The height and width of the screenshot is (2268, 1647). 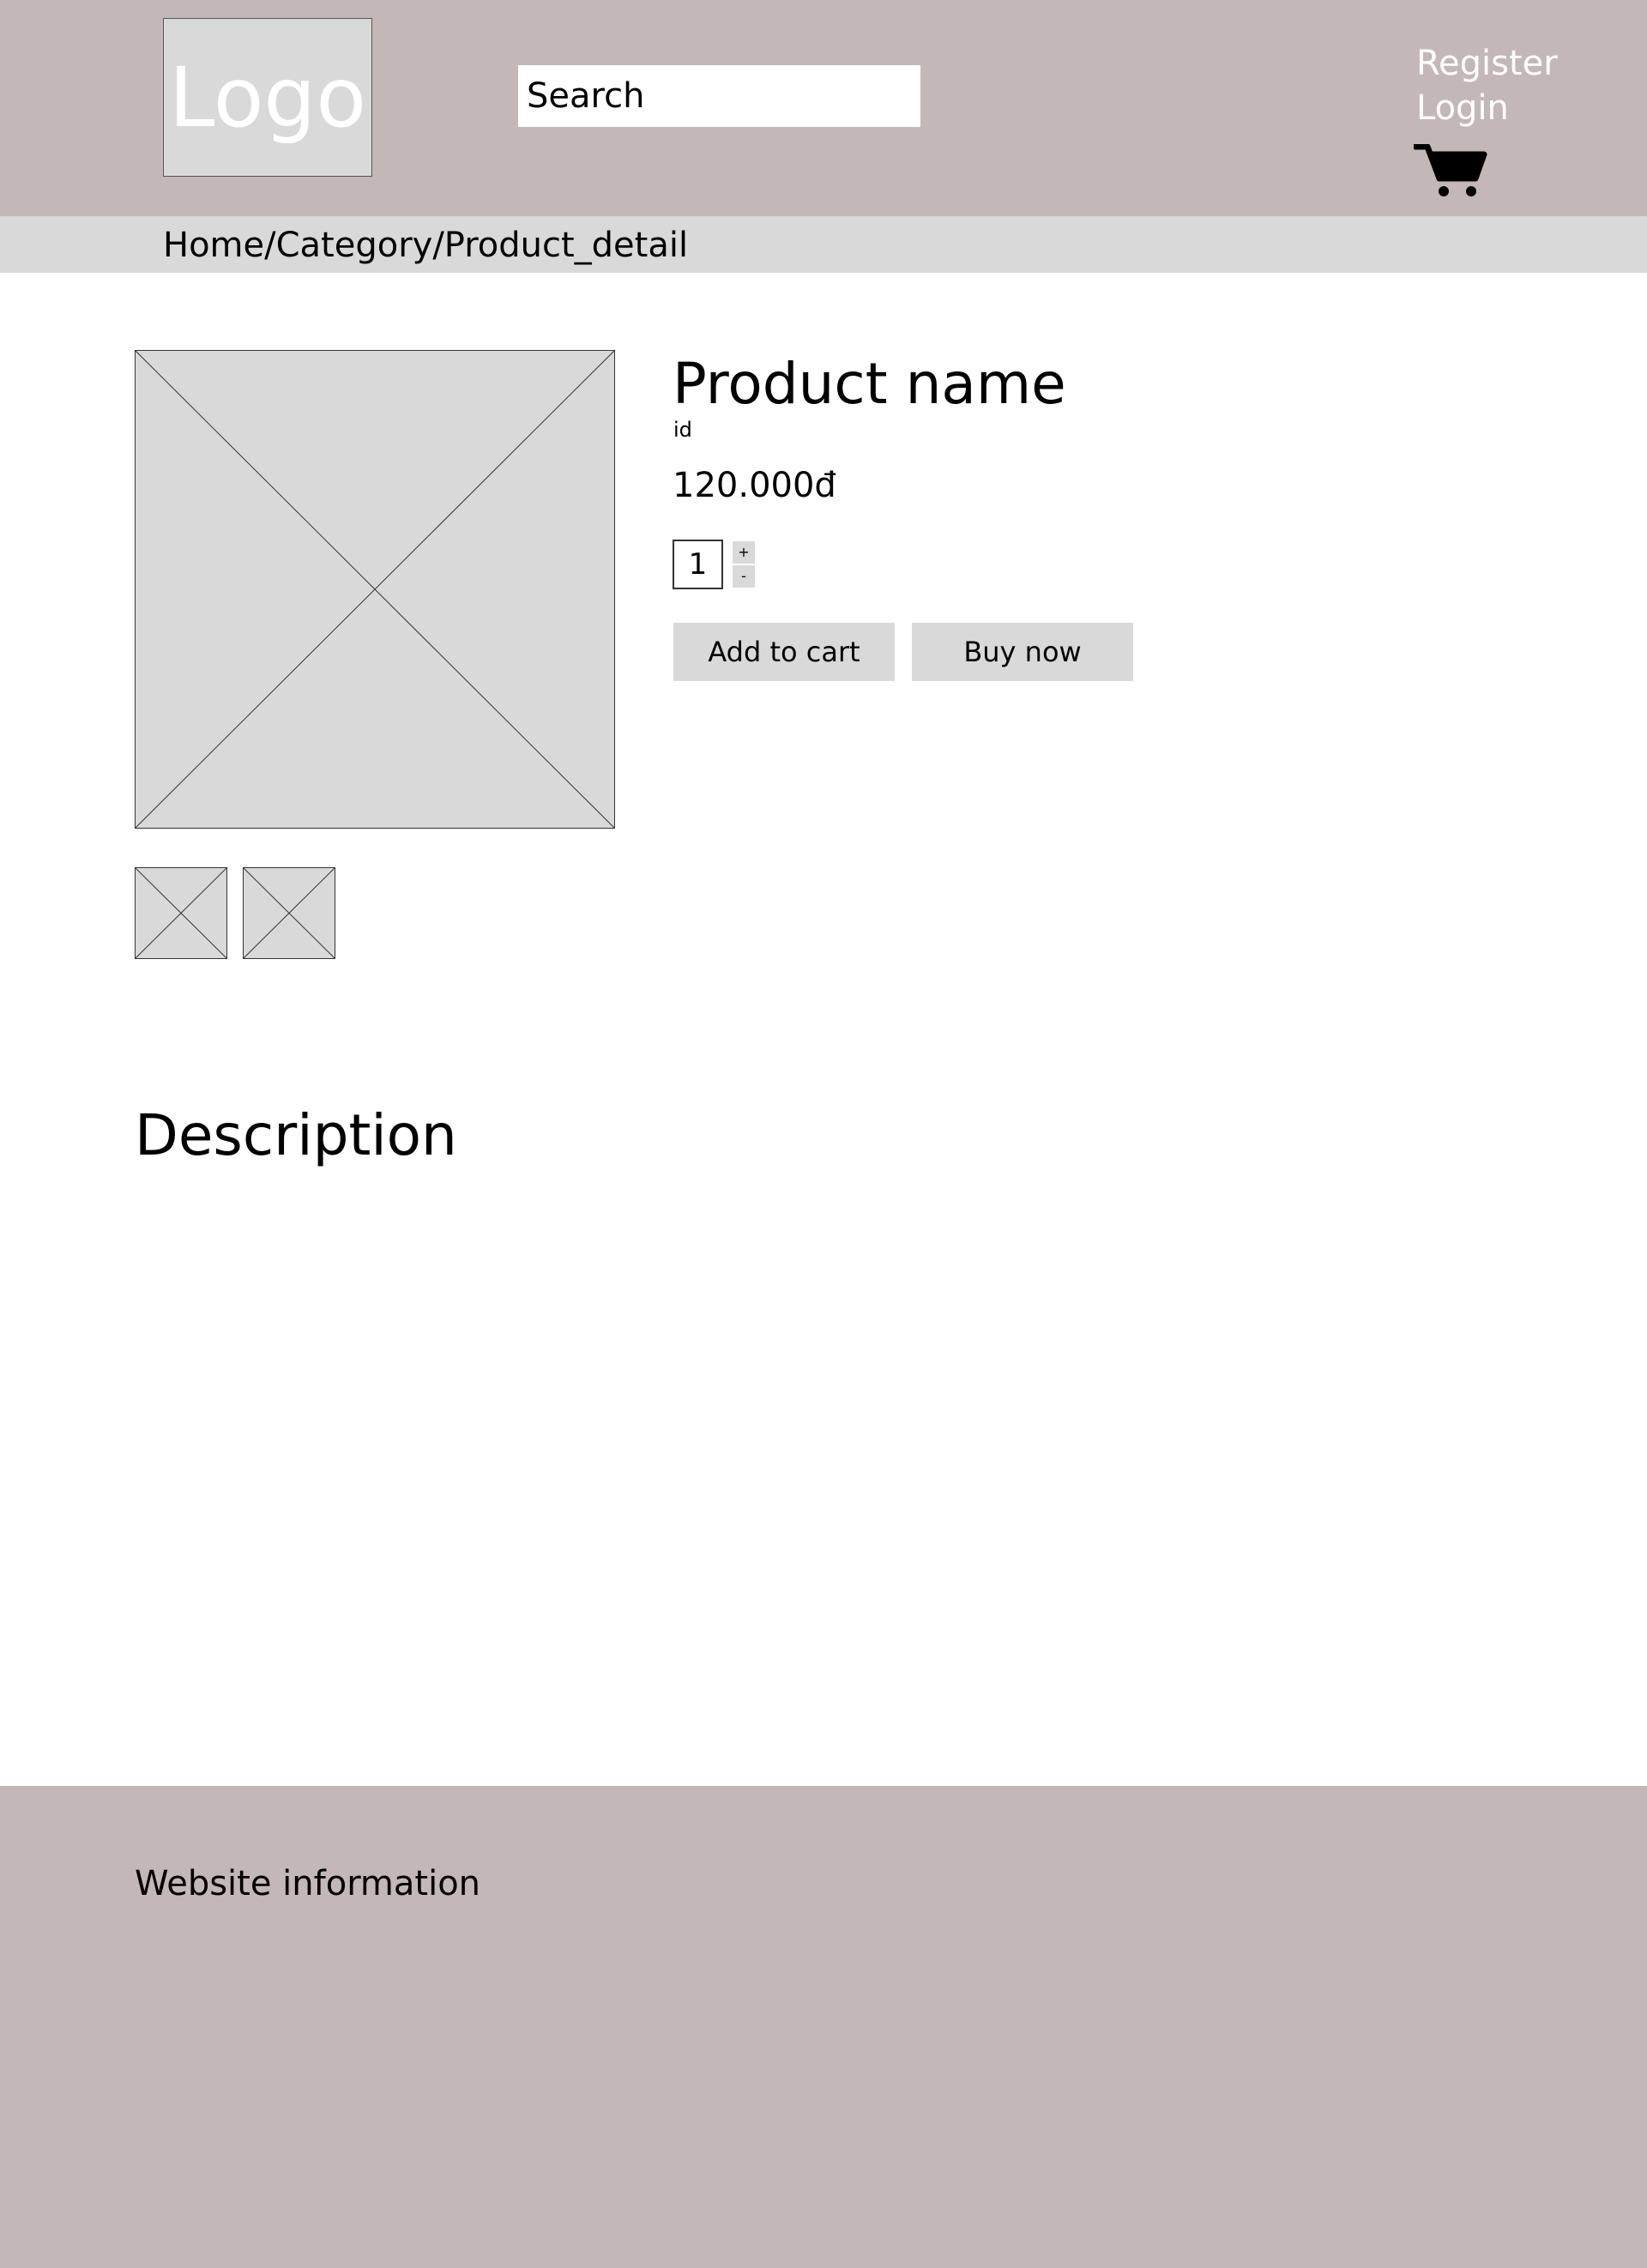 I want to click on search-input, so click(x=719, y=96).